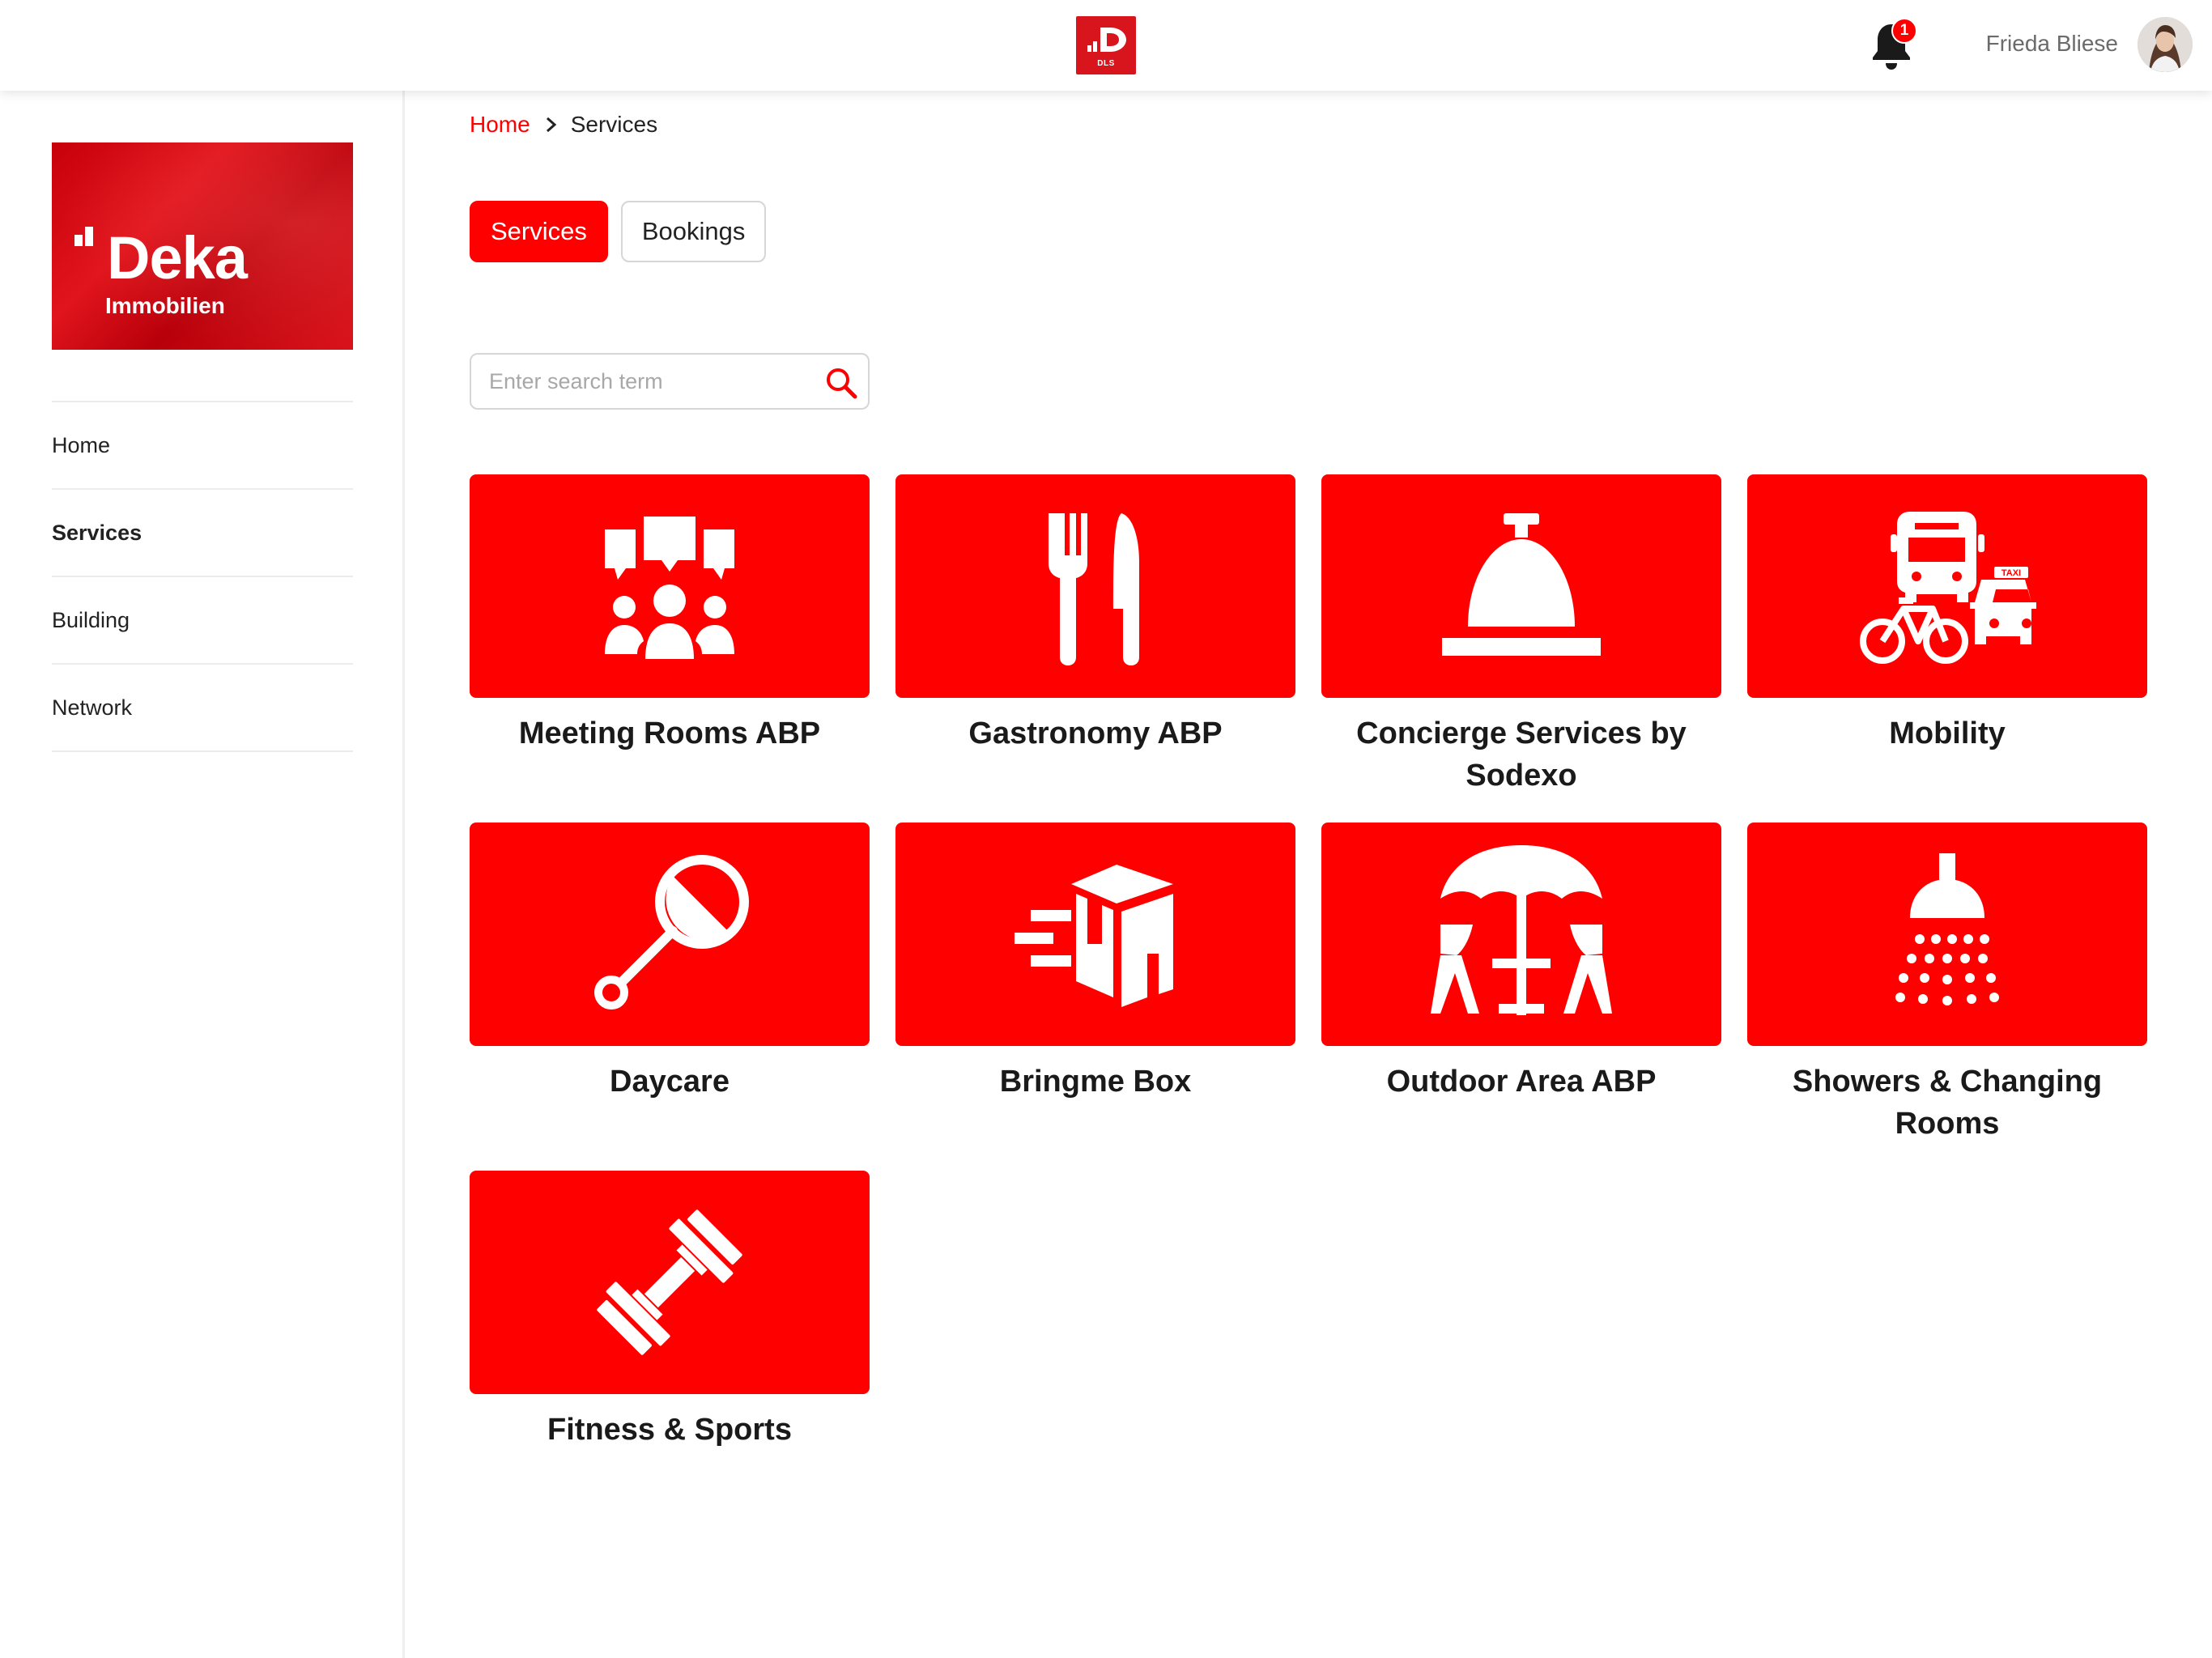 Image resolution: width=2212 pixels, height=1658 pixels. Describe the element at coordinates (551, 125) in the screenshot. I see `chevron-right-icon` at that location.